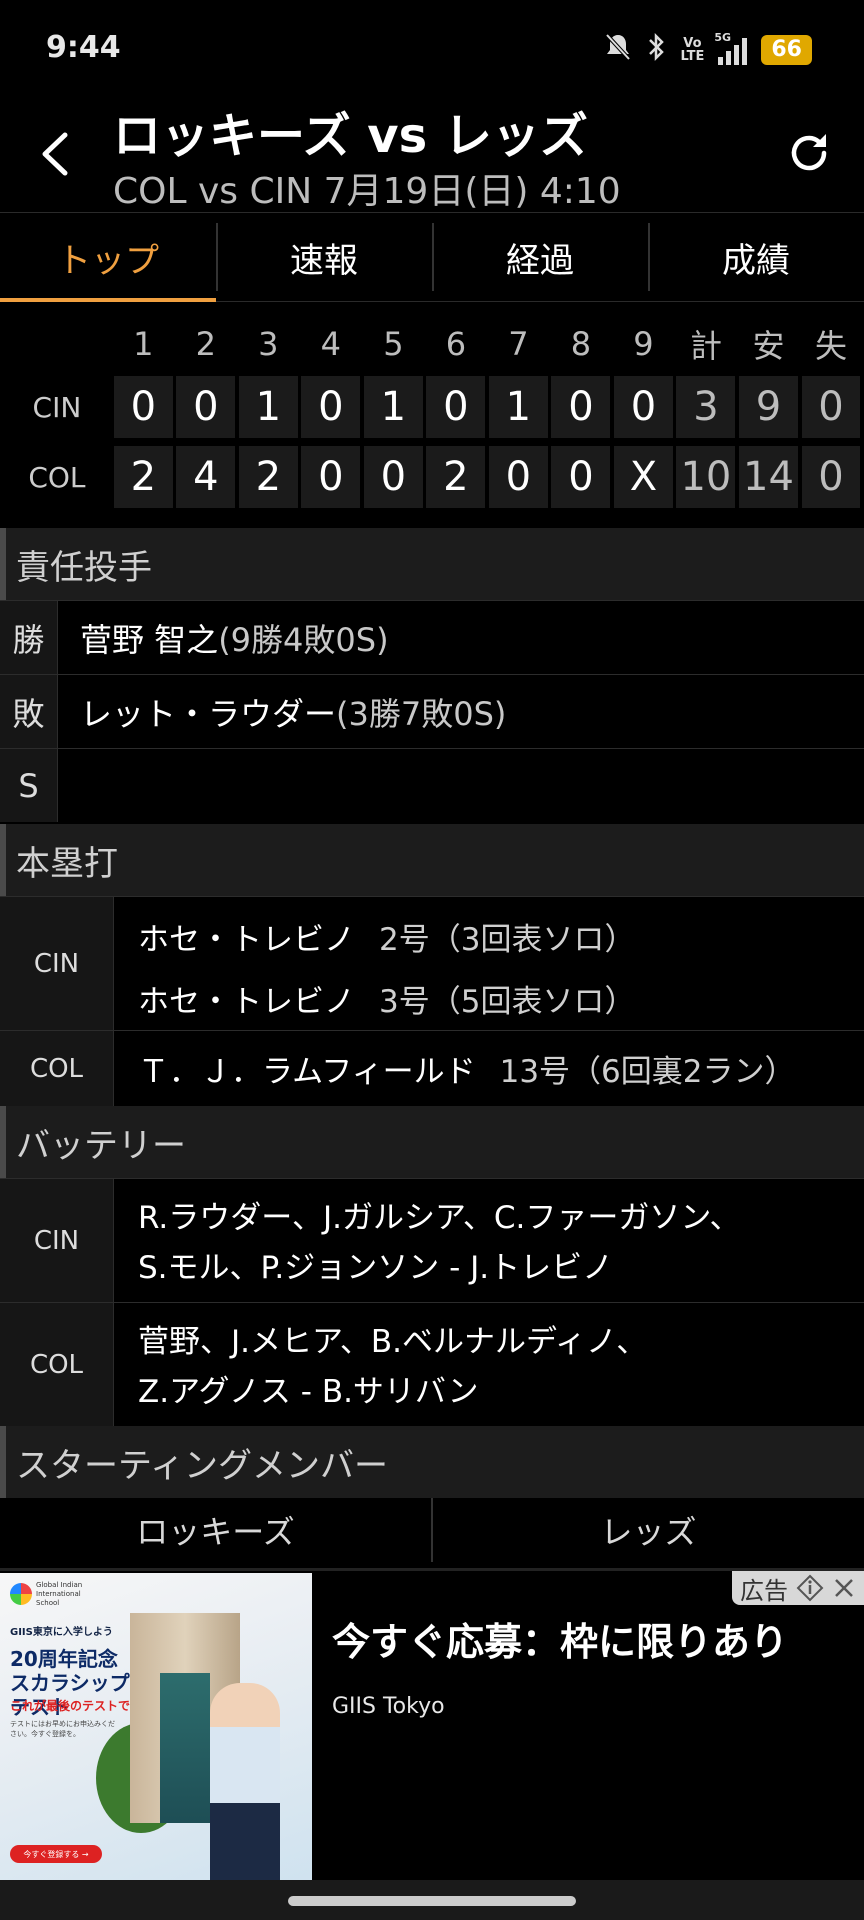 Image resolution: width=864 pixels, height=1920 pixels. I want to click on tab-live: 速報, so click(324, 257).